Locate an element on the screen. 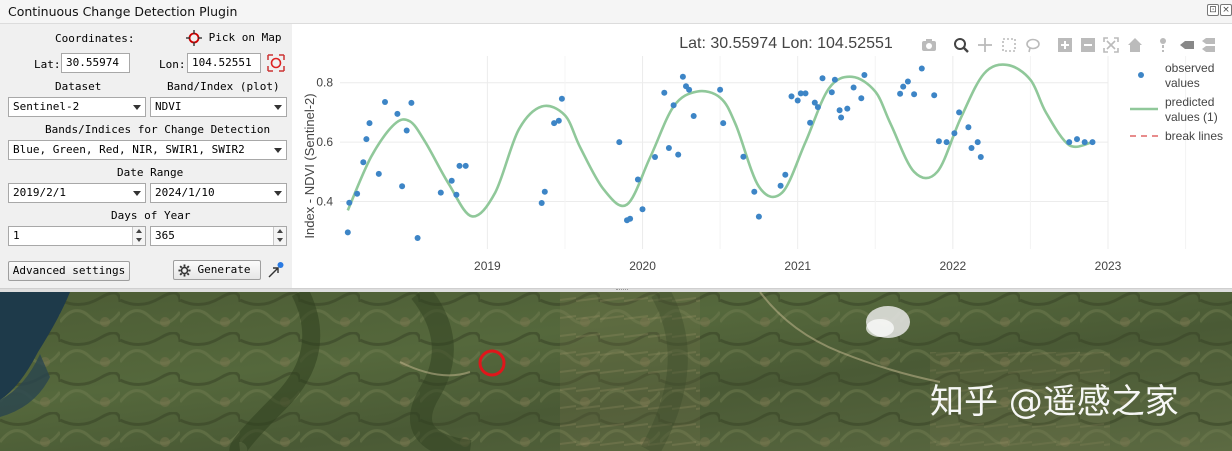 This screenshot has width=1232, height=451. home-icon is located at coordinates (1135, 45).